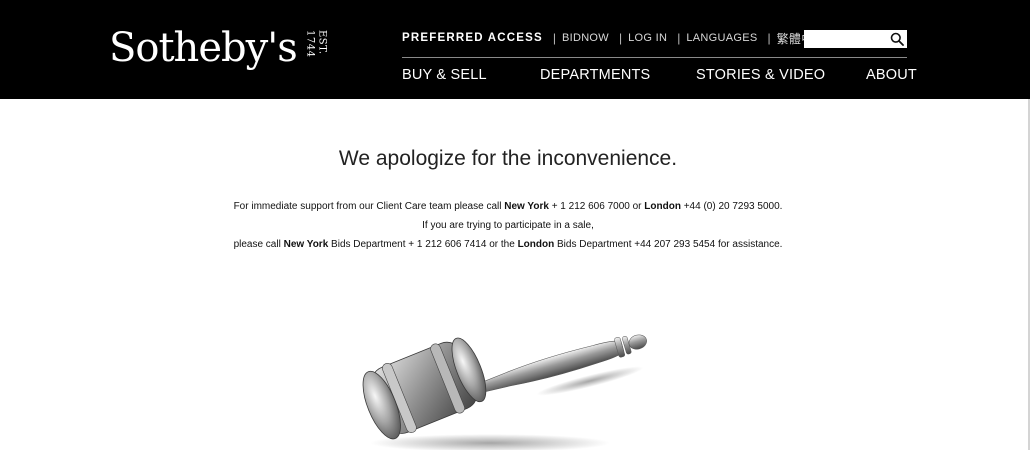 The height and width of the screenshot is (450, 1030). Describe the element at coordinates (316, 44) in the screenshot. I see `logo-est-1744: EST. 1744` at that location.